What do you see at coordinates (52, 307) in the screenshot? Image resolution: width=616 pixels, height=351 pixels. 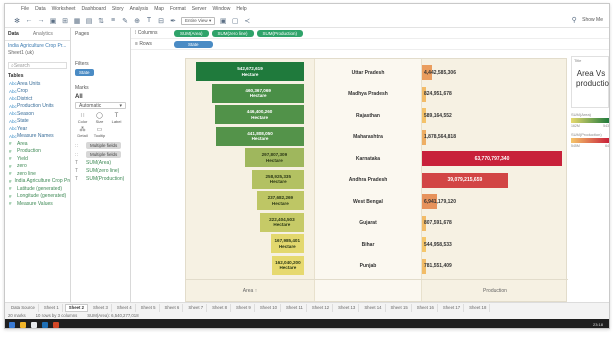 I see `sheet-tab: Sheet 1` at bounding box center [52, 307].